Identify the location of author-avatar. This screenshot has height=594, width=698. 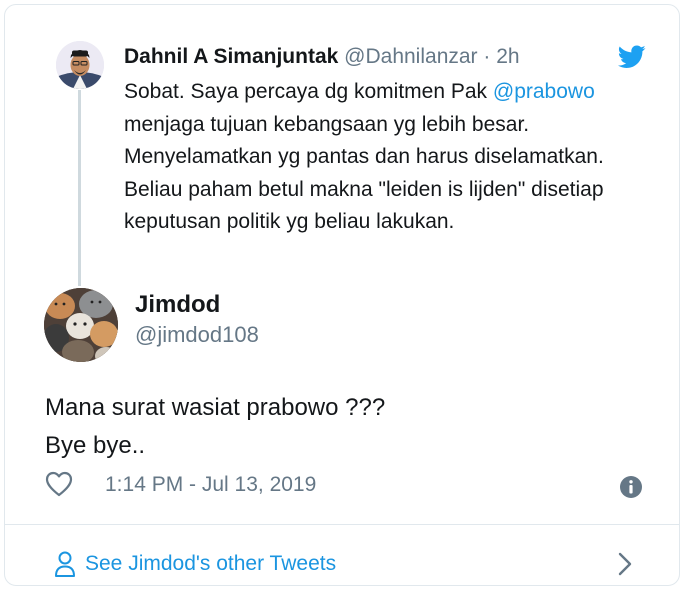
(81, 325).